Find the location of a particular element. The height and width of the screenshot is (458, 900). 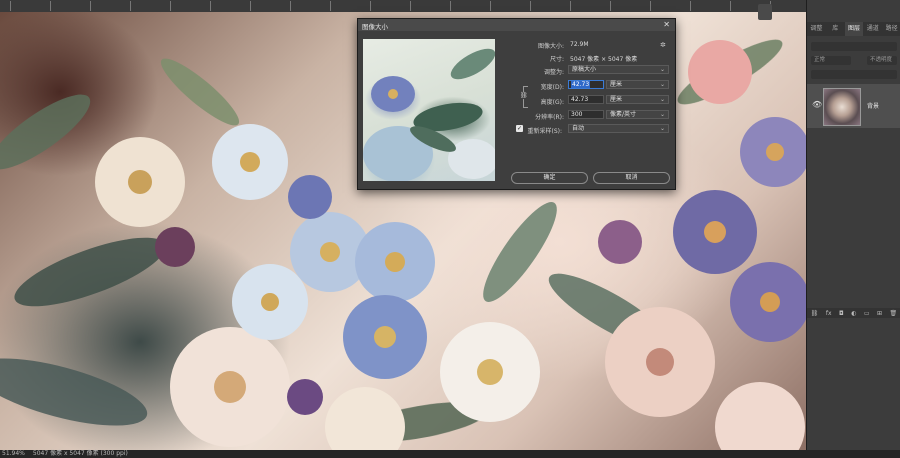

dimensions-value: 5047 像素 × 5047 像素 is located at coordinates (604, 59).